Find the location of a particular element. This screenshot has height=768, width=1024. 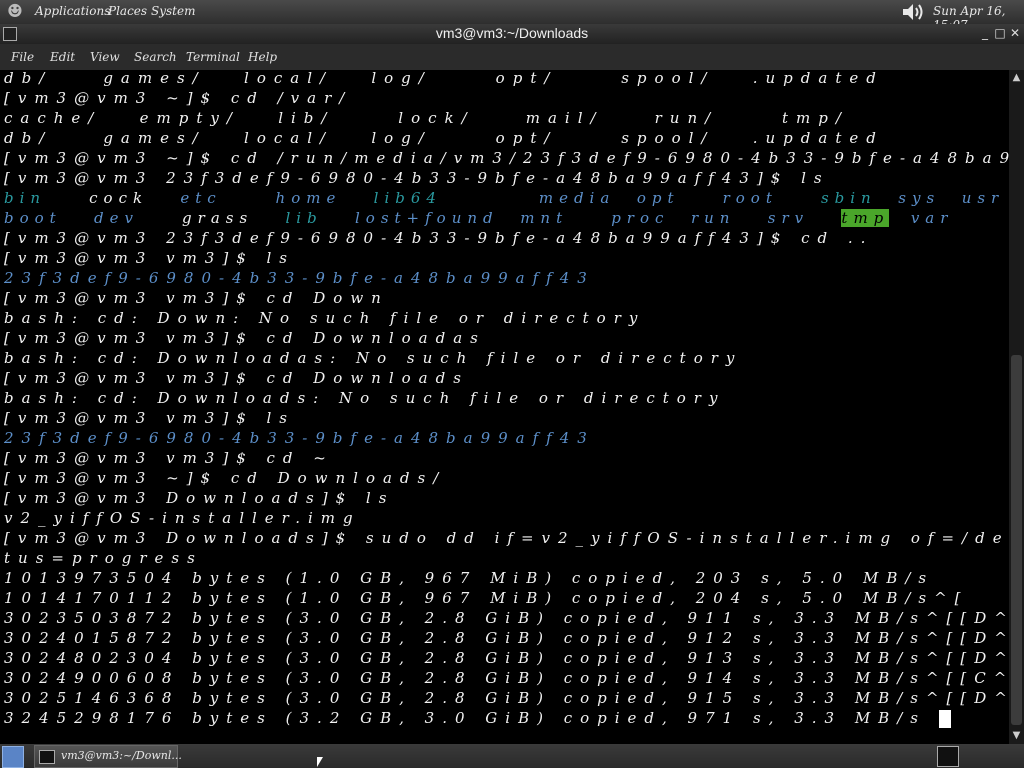

volume-icon is located at coordinates (913, 12).